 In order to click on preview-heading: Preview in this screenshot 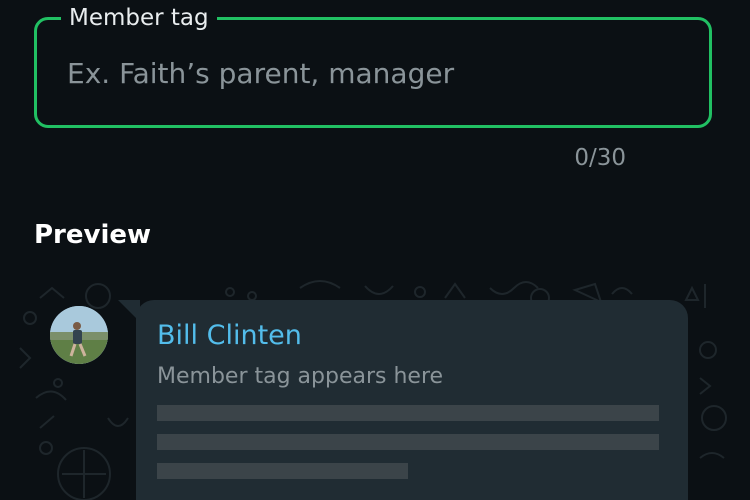, I will do `click(93, 235)`.